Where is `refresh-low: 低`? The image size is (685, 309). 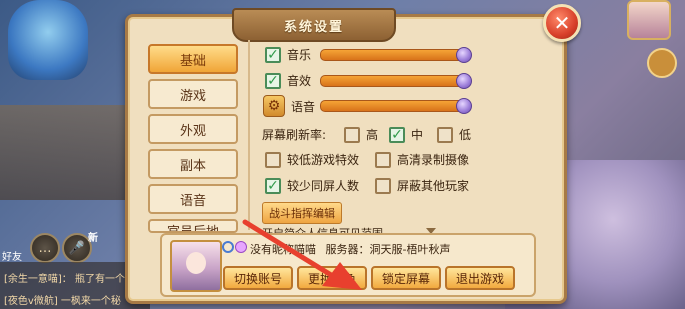 refresh-low: 低 is located at coordinates (454, 134).